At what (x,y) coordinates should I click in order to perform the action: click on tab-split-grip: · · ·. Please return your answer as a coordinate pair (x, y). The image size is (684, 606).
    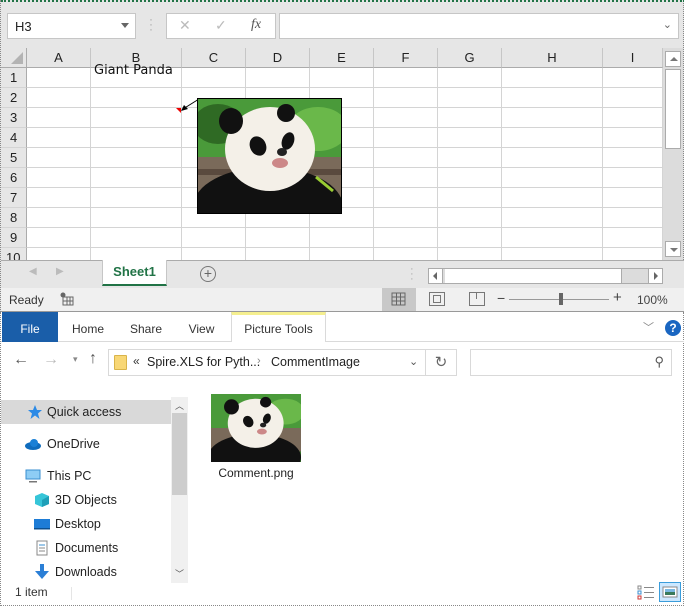
    Looking at the image, I should click on (412, 274).